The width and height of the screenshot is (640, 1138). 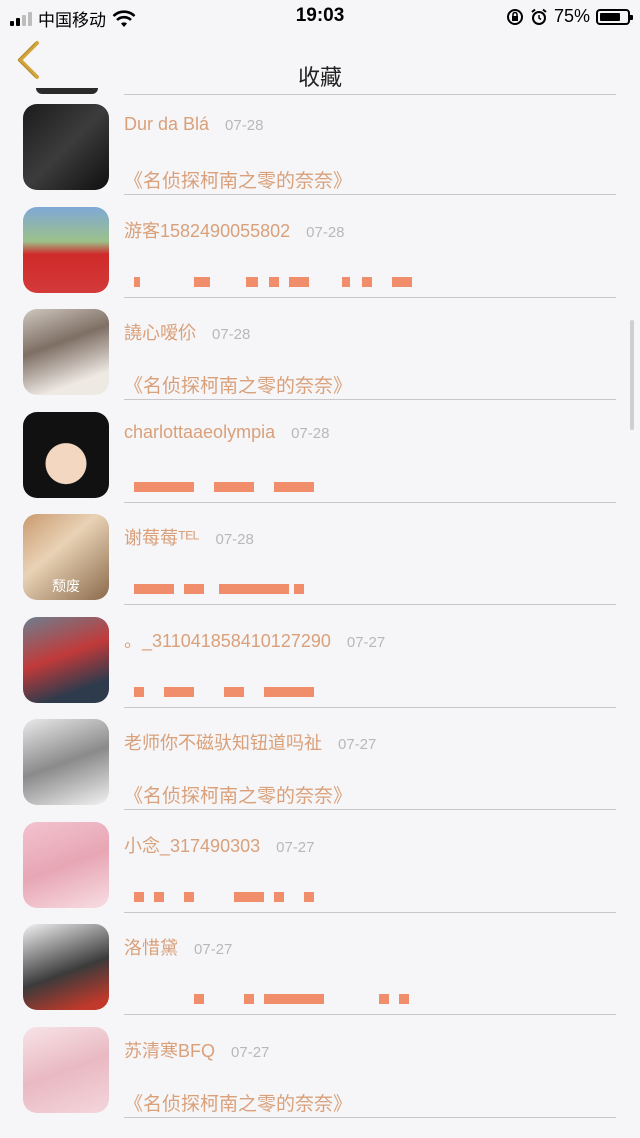 I want to click on user-name-text: 苏清寒BFQ, so click(x=170, y=1050).